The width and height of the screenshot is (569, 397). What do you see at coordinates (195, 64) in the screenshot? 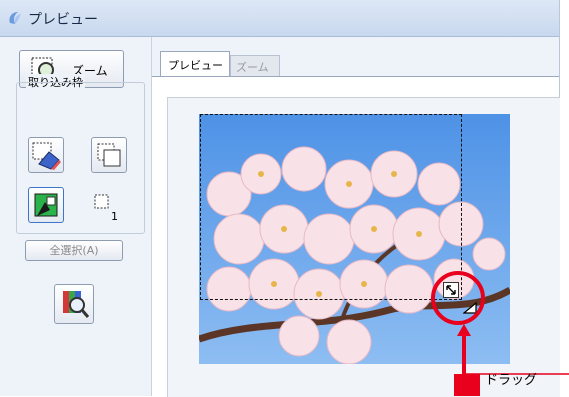
I see `tab-preview: プレビュー` at bounding box center [195, 64].